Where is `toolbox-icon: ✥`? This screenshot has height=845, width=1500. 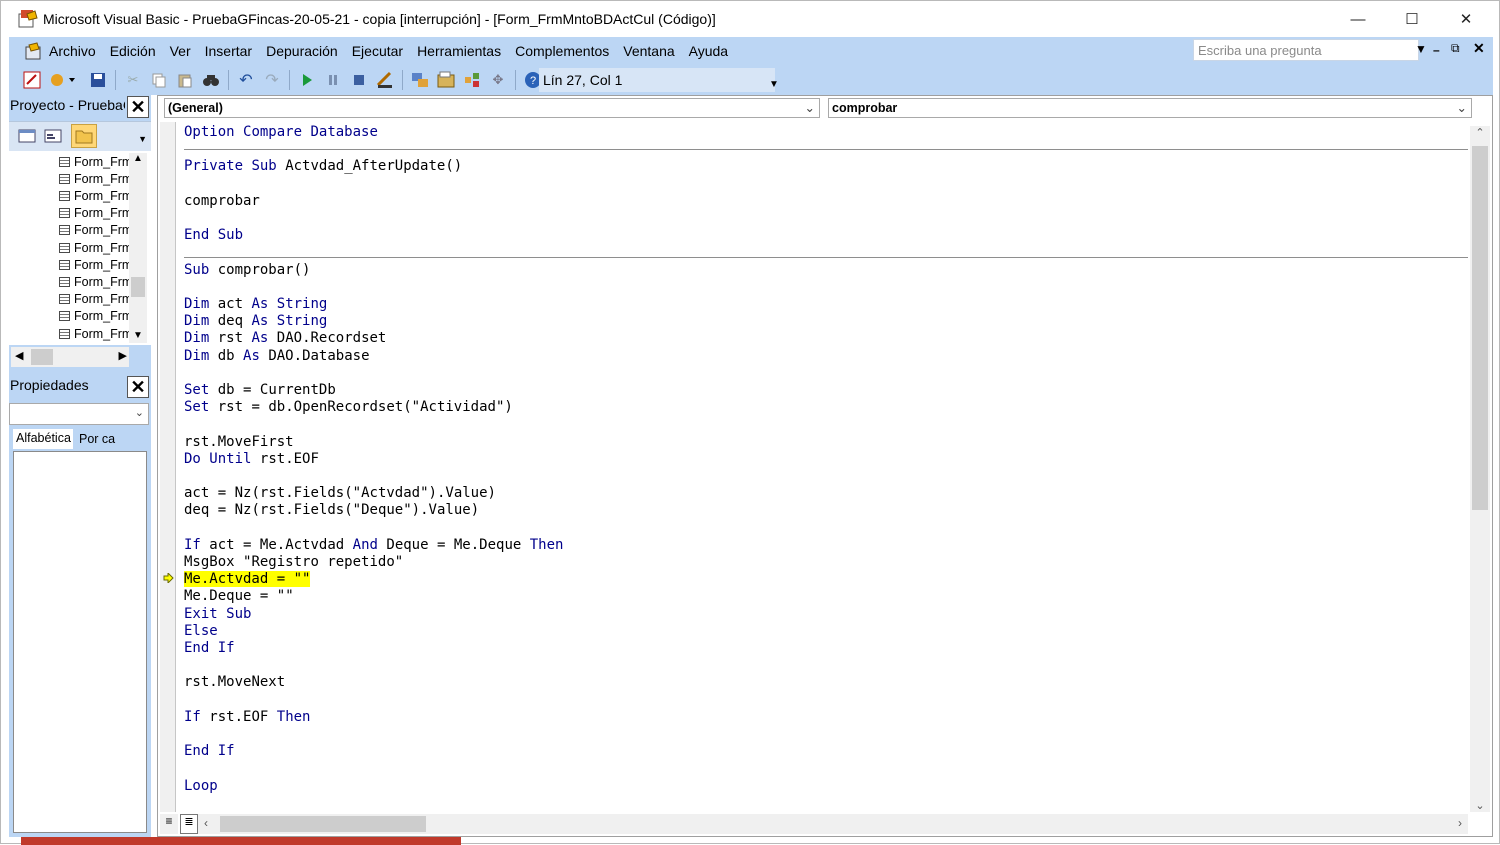 toolbox-icon: ✥ is located at coordinates (498, 80).